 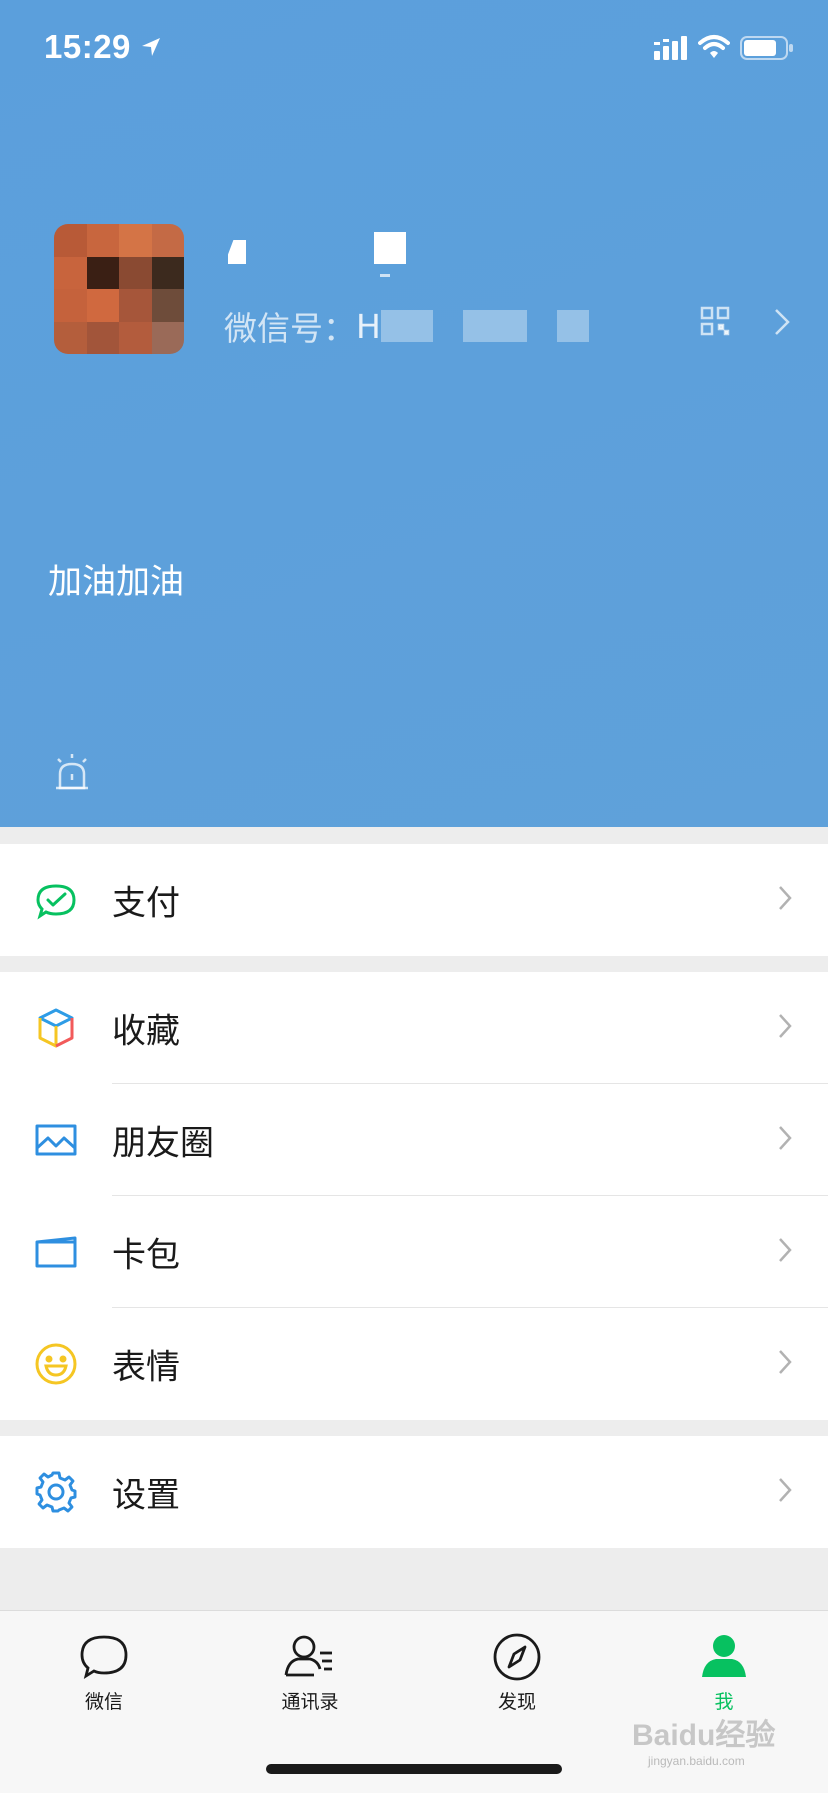 I want to click on menu-item-pay: 支付, so click(x=414, y=900).